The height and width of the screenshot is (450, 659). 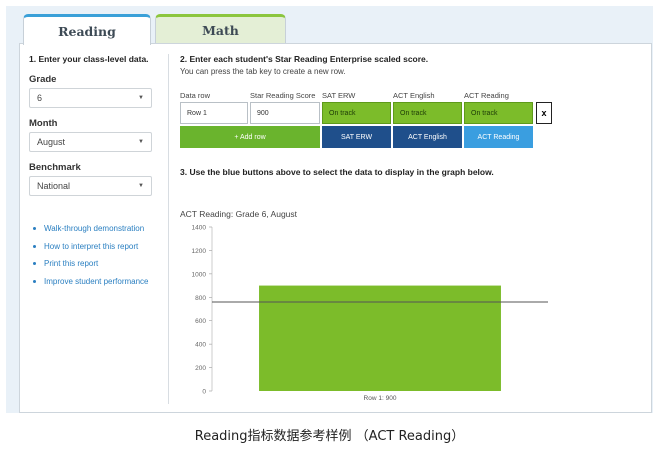 What do you see at coordinates (43, 123) in the screenshot?
I see `month-label: Month` at bounding box center [43, 123].